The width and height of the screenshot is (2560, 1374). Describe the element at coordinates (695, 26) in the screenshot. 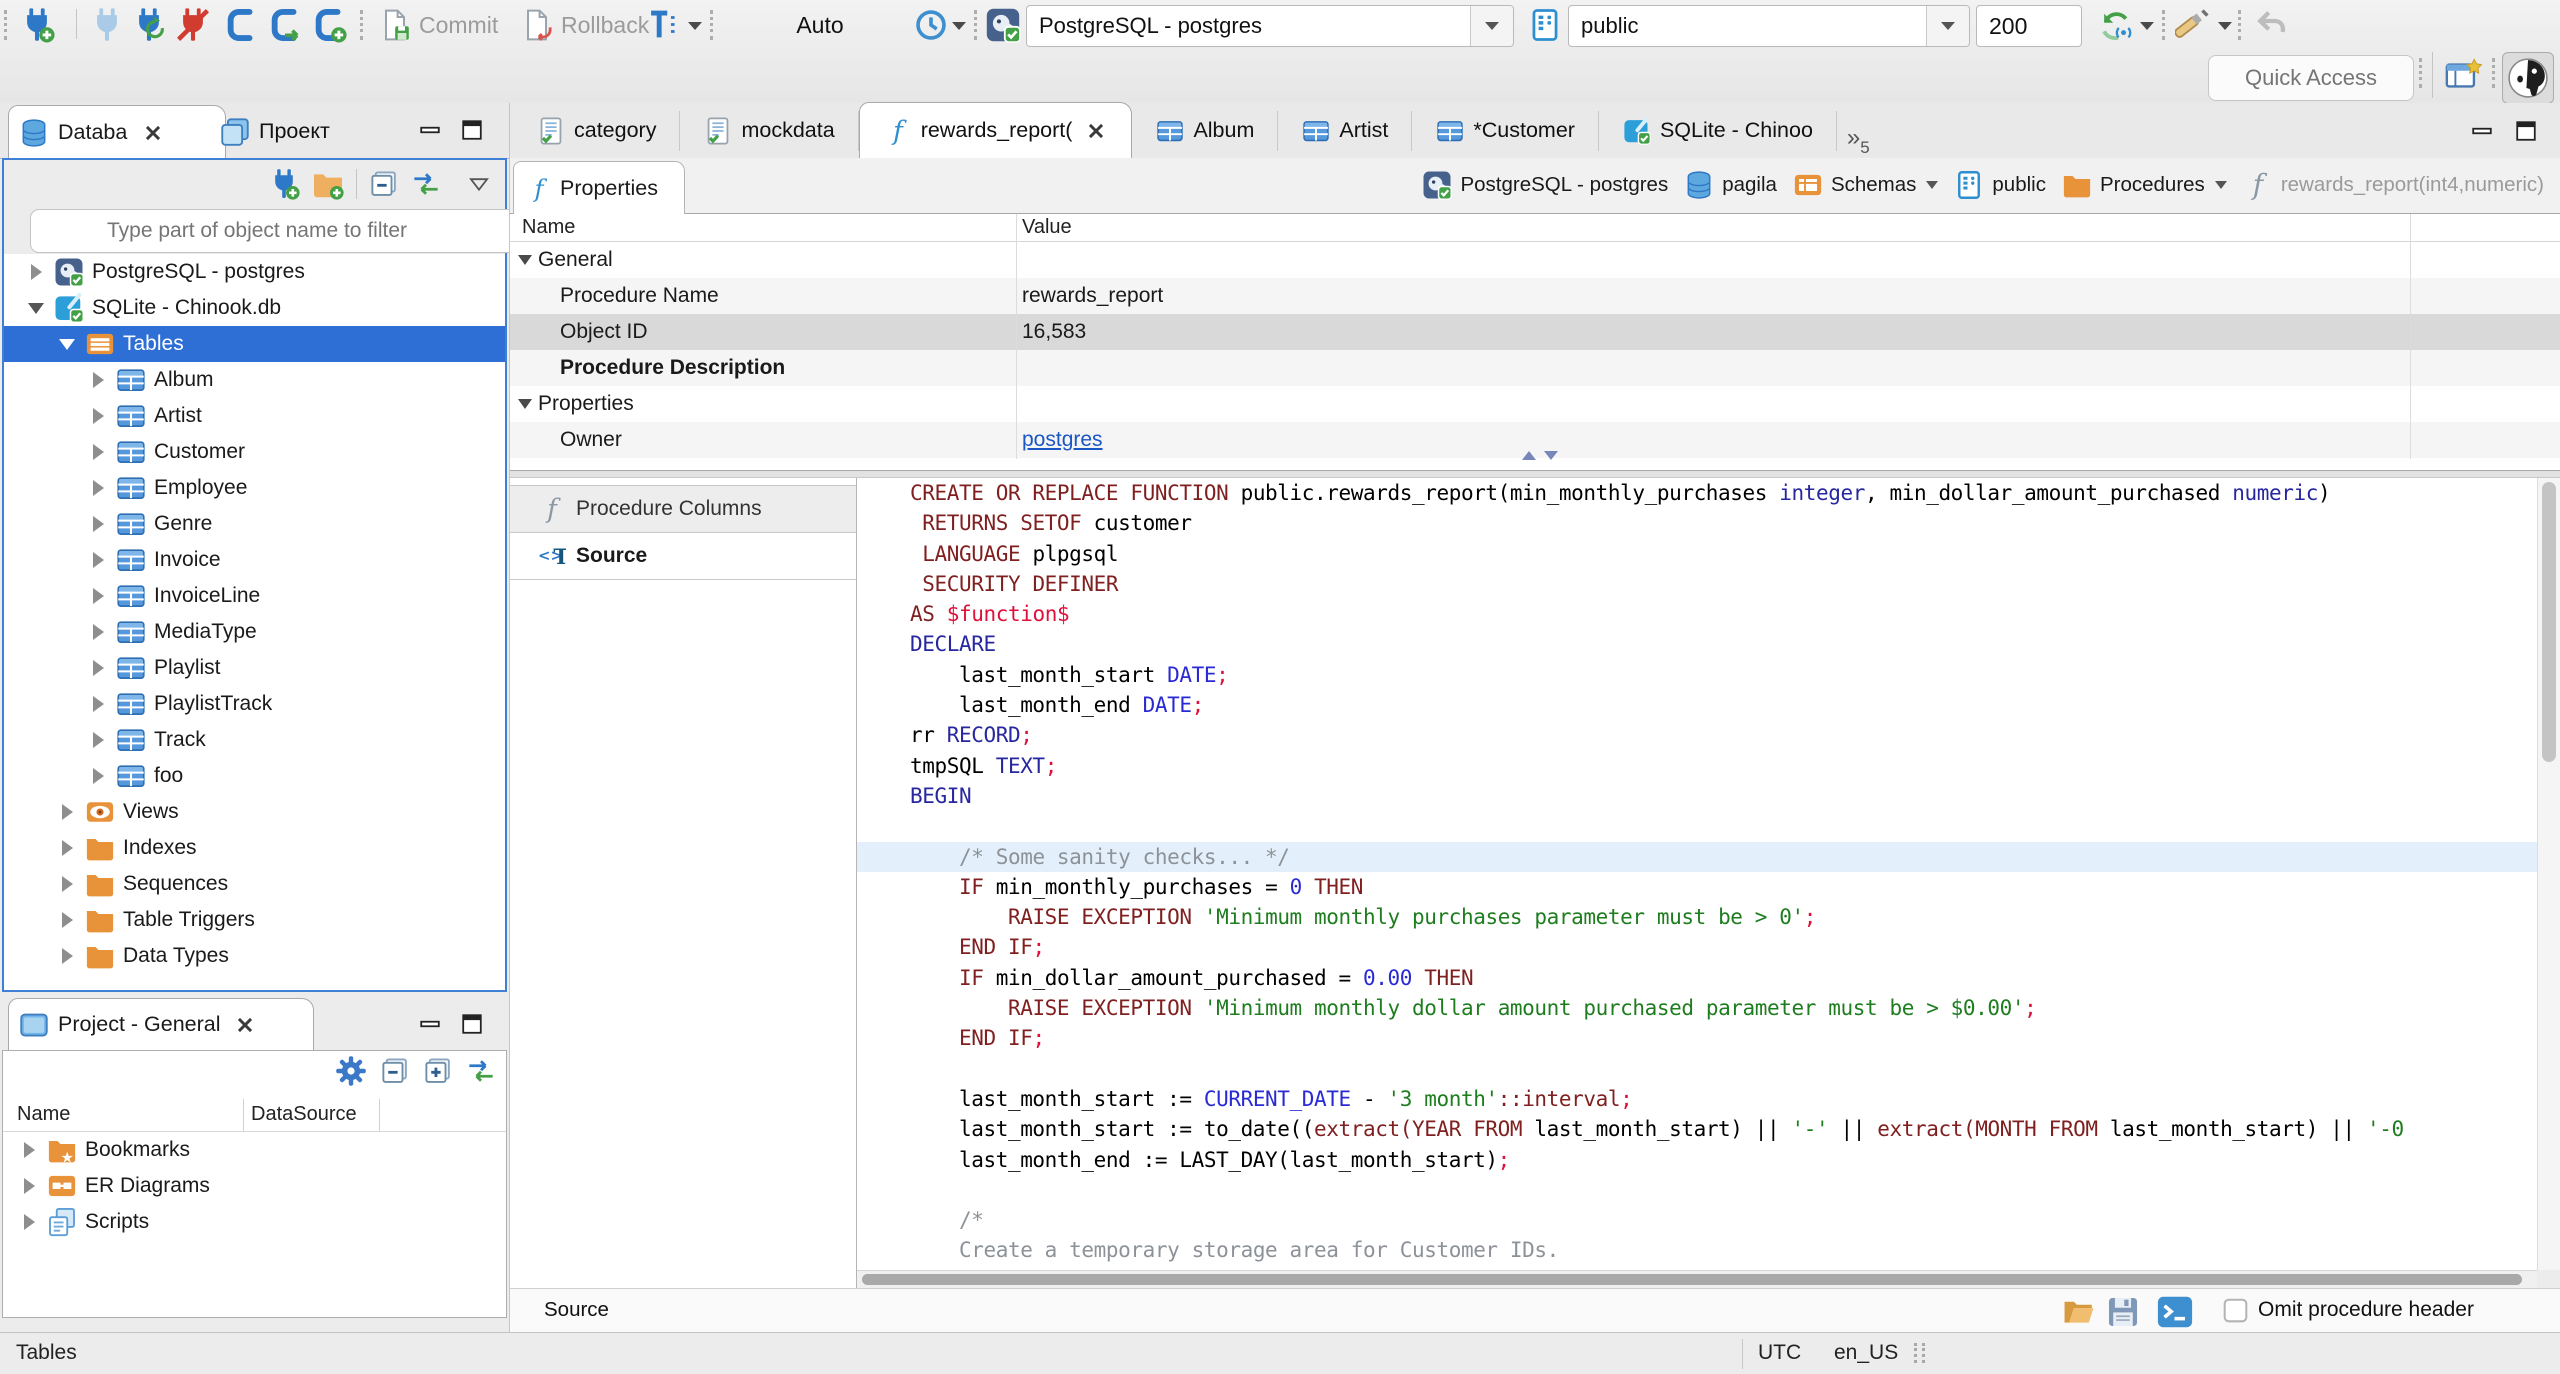

I see `transaction-mode-caret` at that location.